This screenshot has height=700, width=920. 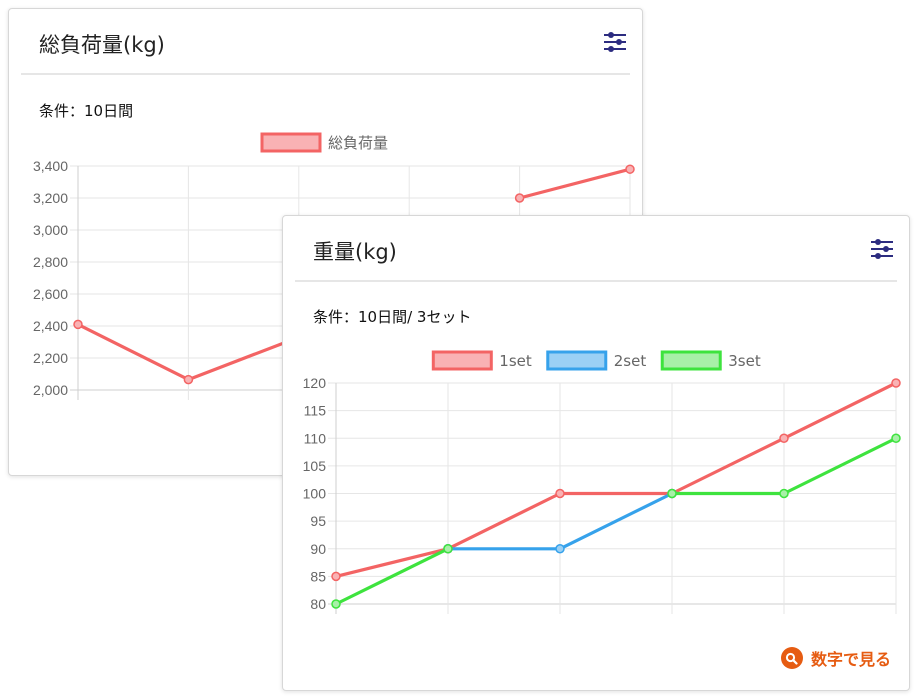 What do you see at coordinates (315, 466) in the screenshot?
I see `y-tick-label: 105` at bounding box center [315, 466].